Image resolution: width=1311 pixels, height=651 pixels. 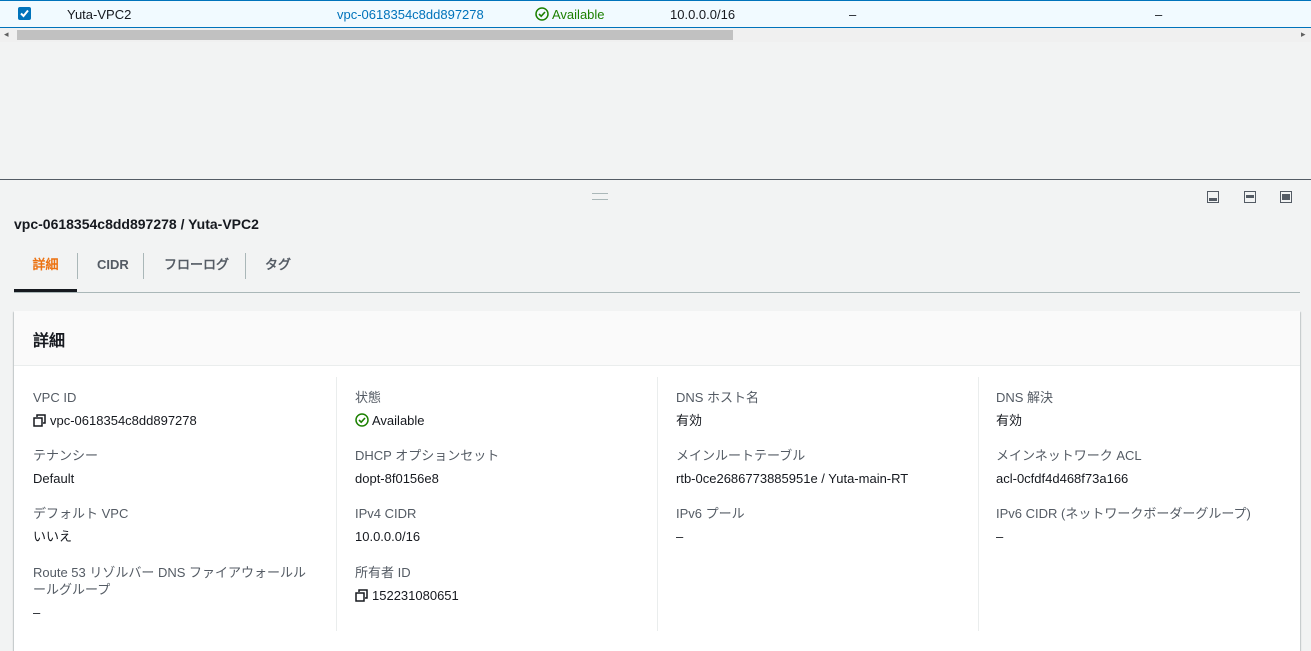 I want to click on detail-dns-resolution: DNS 解決 有効, so click(x=1141, y=409).